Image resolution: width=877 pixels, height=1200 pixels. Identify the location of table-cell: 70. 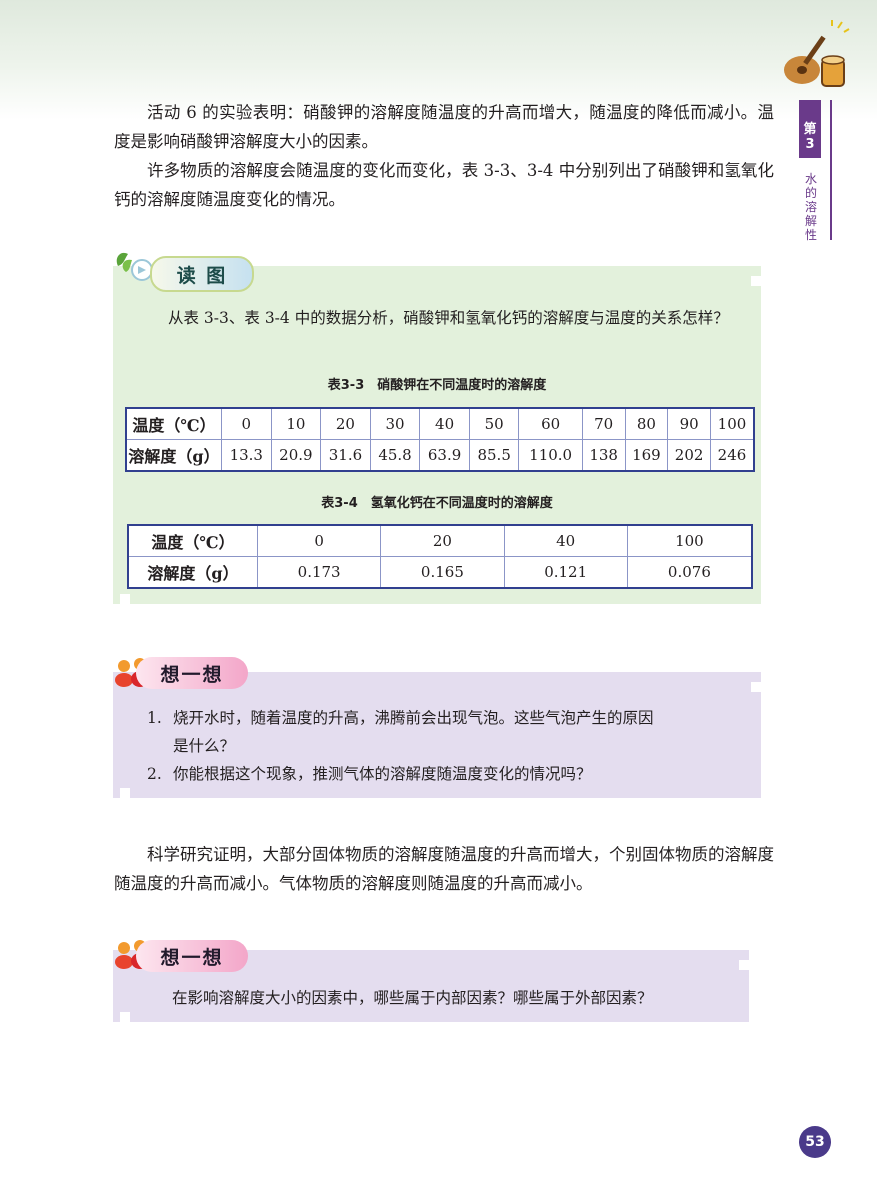
(603, 423).